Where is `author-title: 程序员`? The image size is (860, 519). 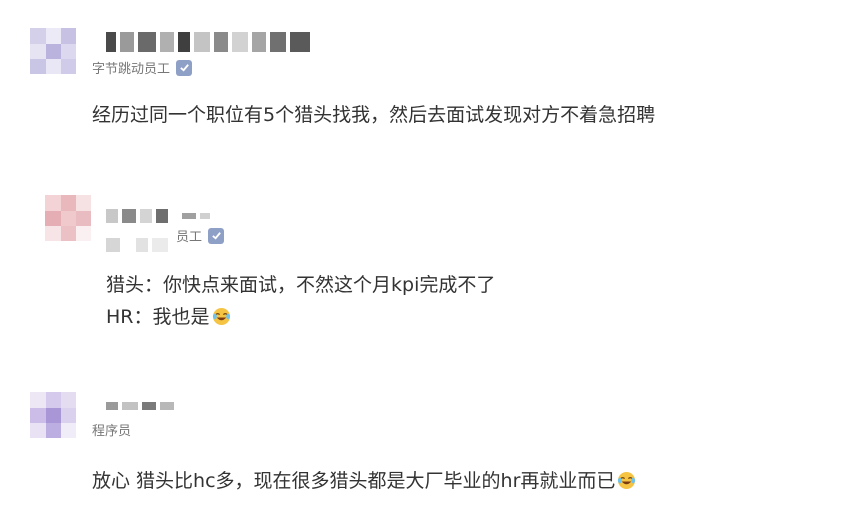 author-title: 程序员 is located at coordinates (112, 431).